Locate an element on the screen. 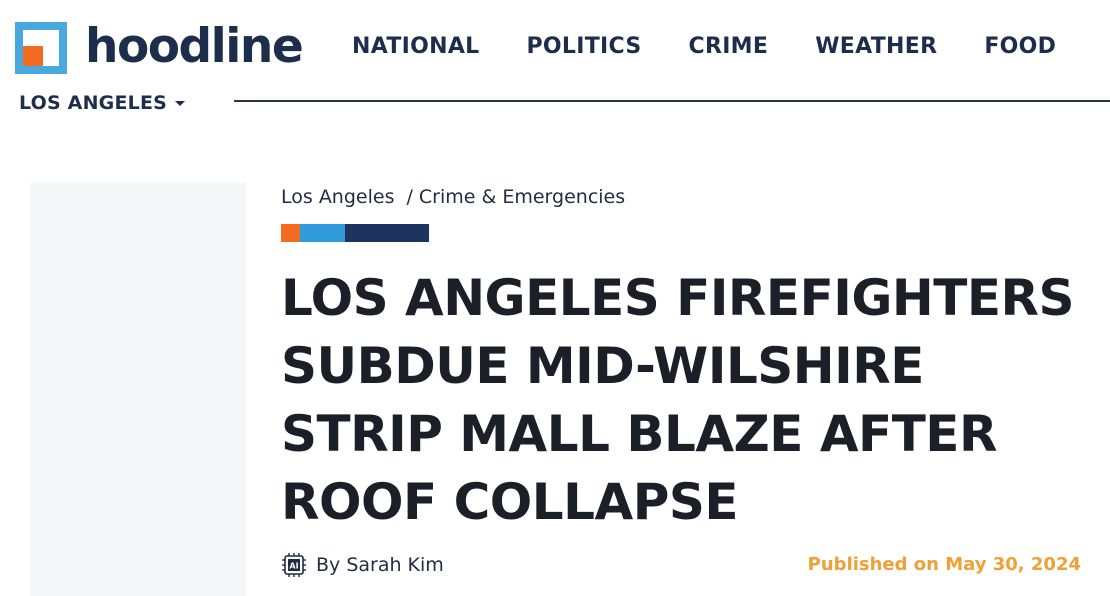 The width and height of the screenshot is (1110, 596). breadcrumb-los-angeles: Los Angeles is located at coordinates (337, 197).